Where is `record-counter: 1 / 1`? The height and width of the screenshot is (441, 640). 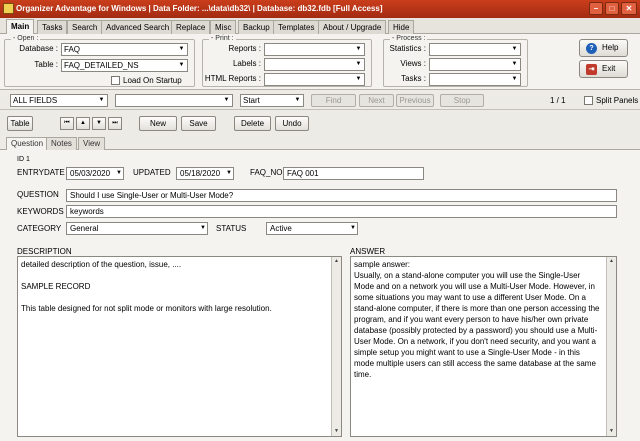
record-counter: 1 / 1 is located at coordinates (558, 100).